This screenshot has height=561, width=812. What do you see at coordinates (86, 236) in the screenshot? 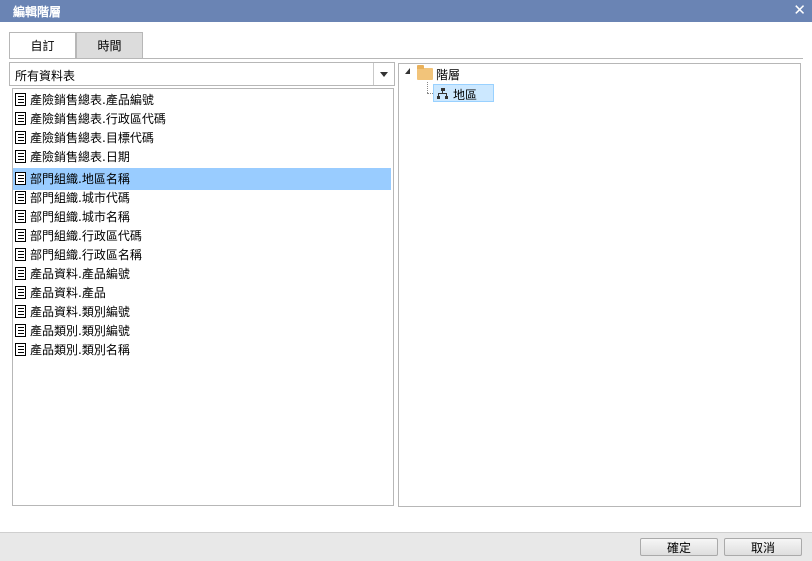
I see `field-item-label: 部門組織.行政區代碼` at bounding box center [86, 236].